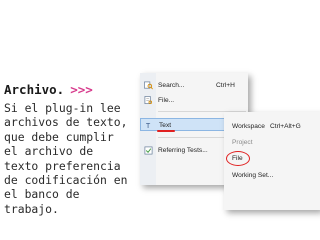  I want to click on red-circle-annotation, so click(238, 158).